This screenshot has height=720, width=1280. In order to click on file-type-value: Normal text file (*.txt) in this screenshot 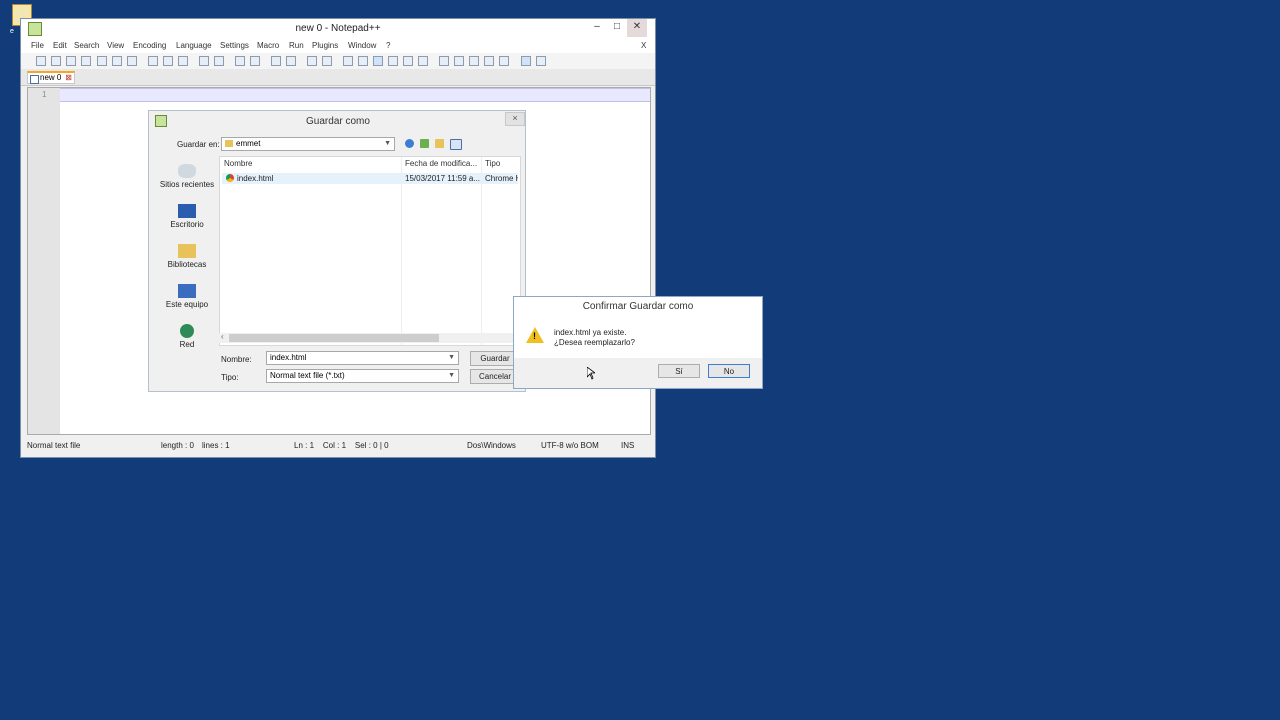, I will do `click(307, 375)`.